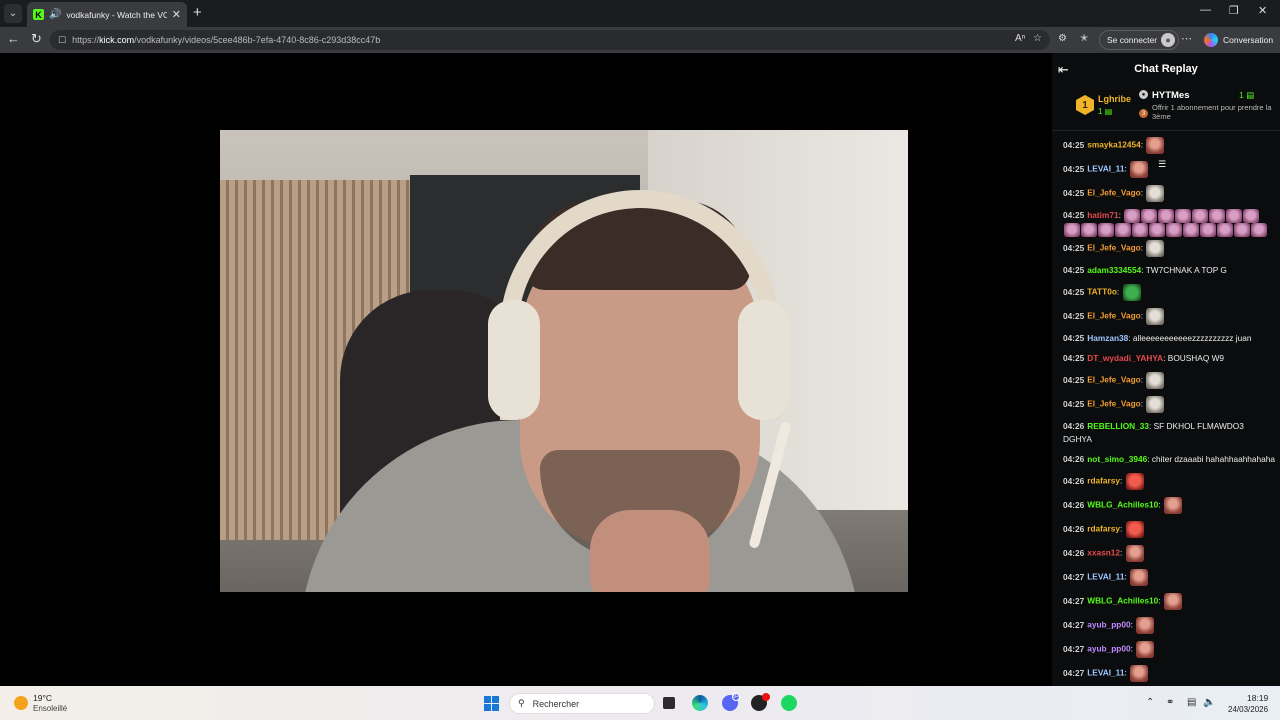  Describe the element at coordinates (1037, 38) in the screenshot. I see `favorite-star-icon: ☆` at that location.